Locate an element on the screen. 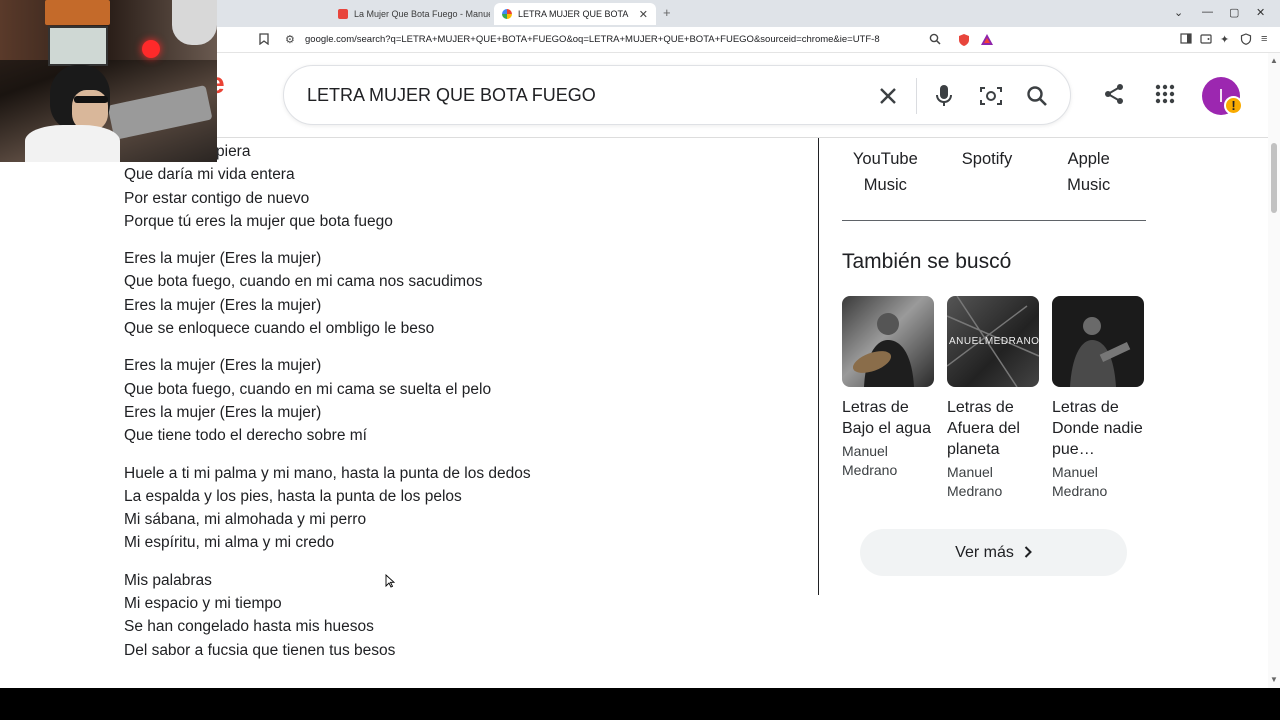  sidebar-icon is located at coordinates (1186, 40).